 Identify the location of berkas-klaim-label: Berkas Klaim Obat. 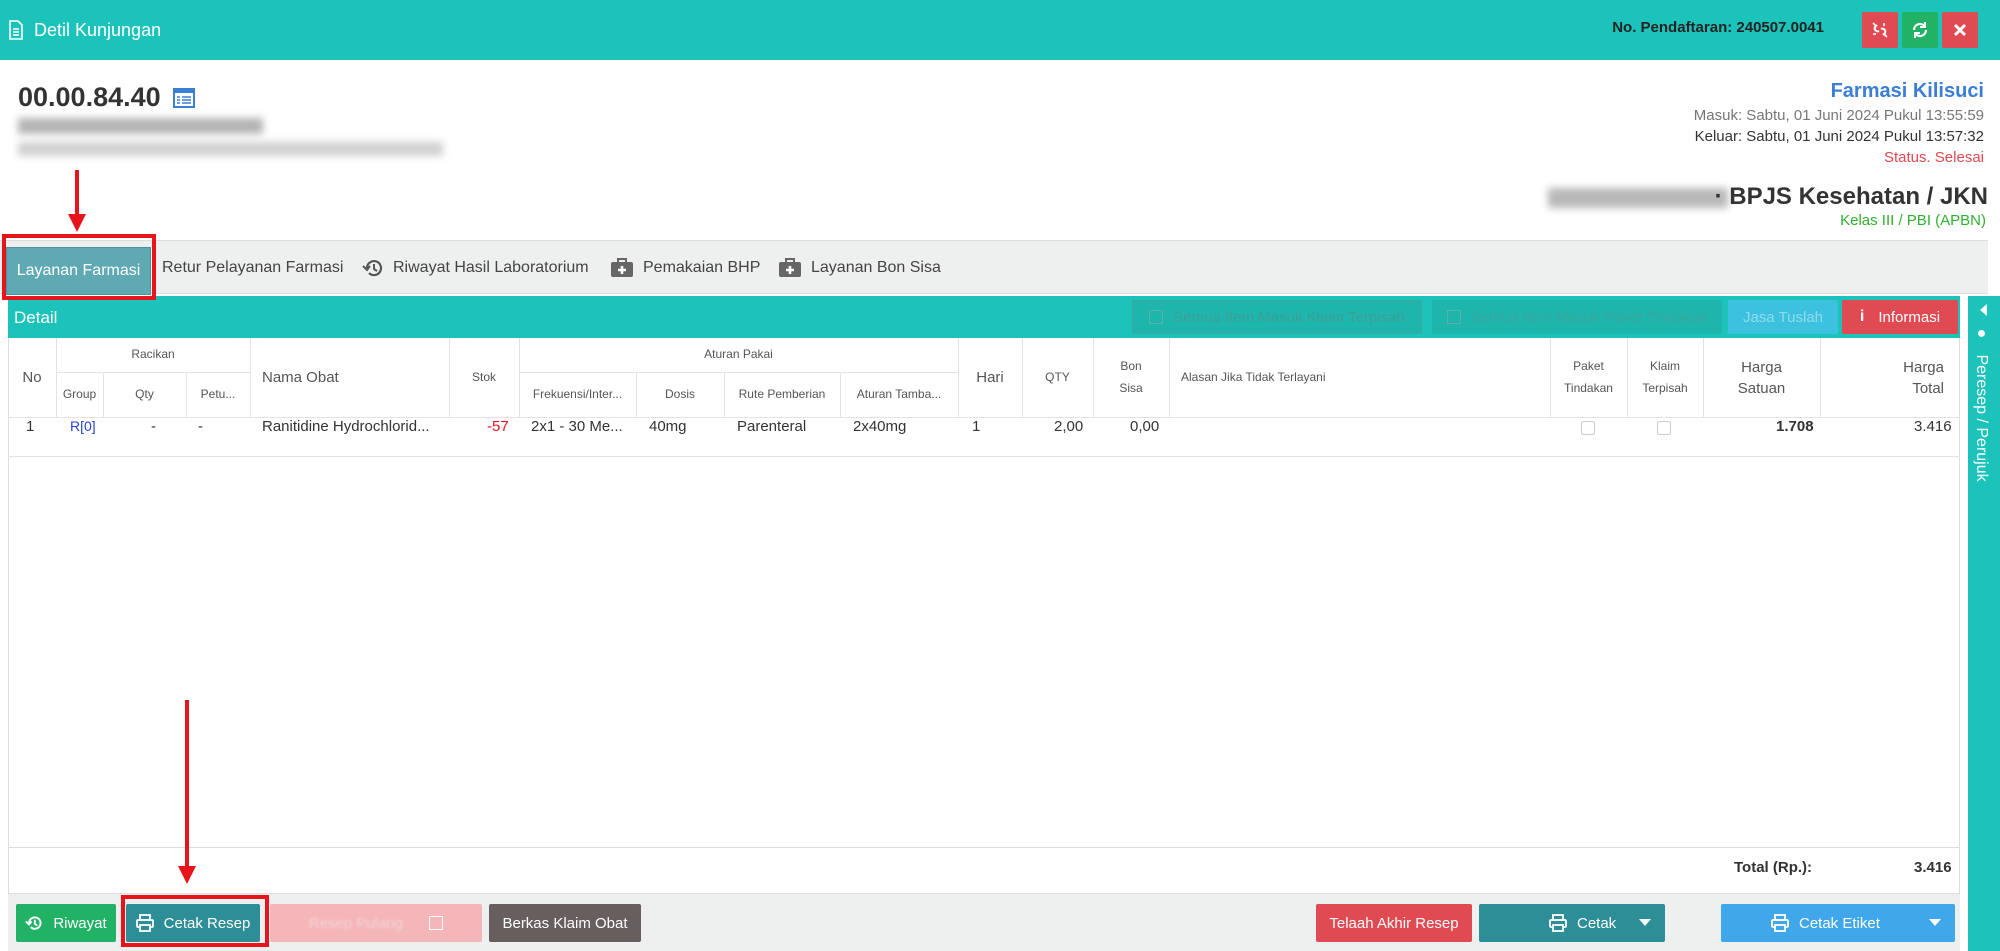
(565, 923).